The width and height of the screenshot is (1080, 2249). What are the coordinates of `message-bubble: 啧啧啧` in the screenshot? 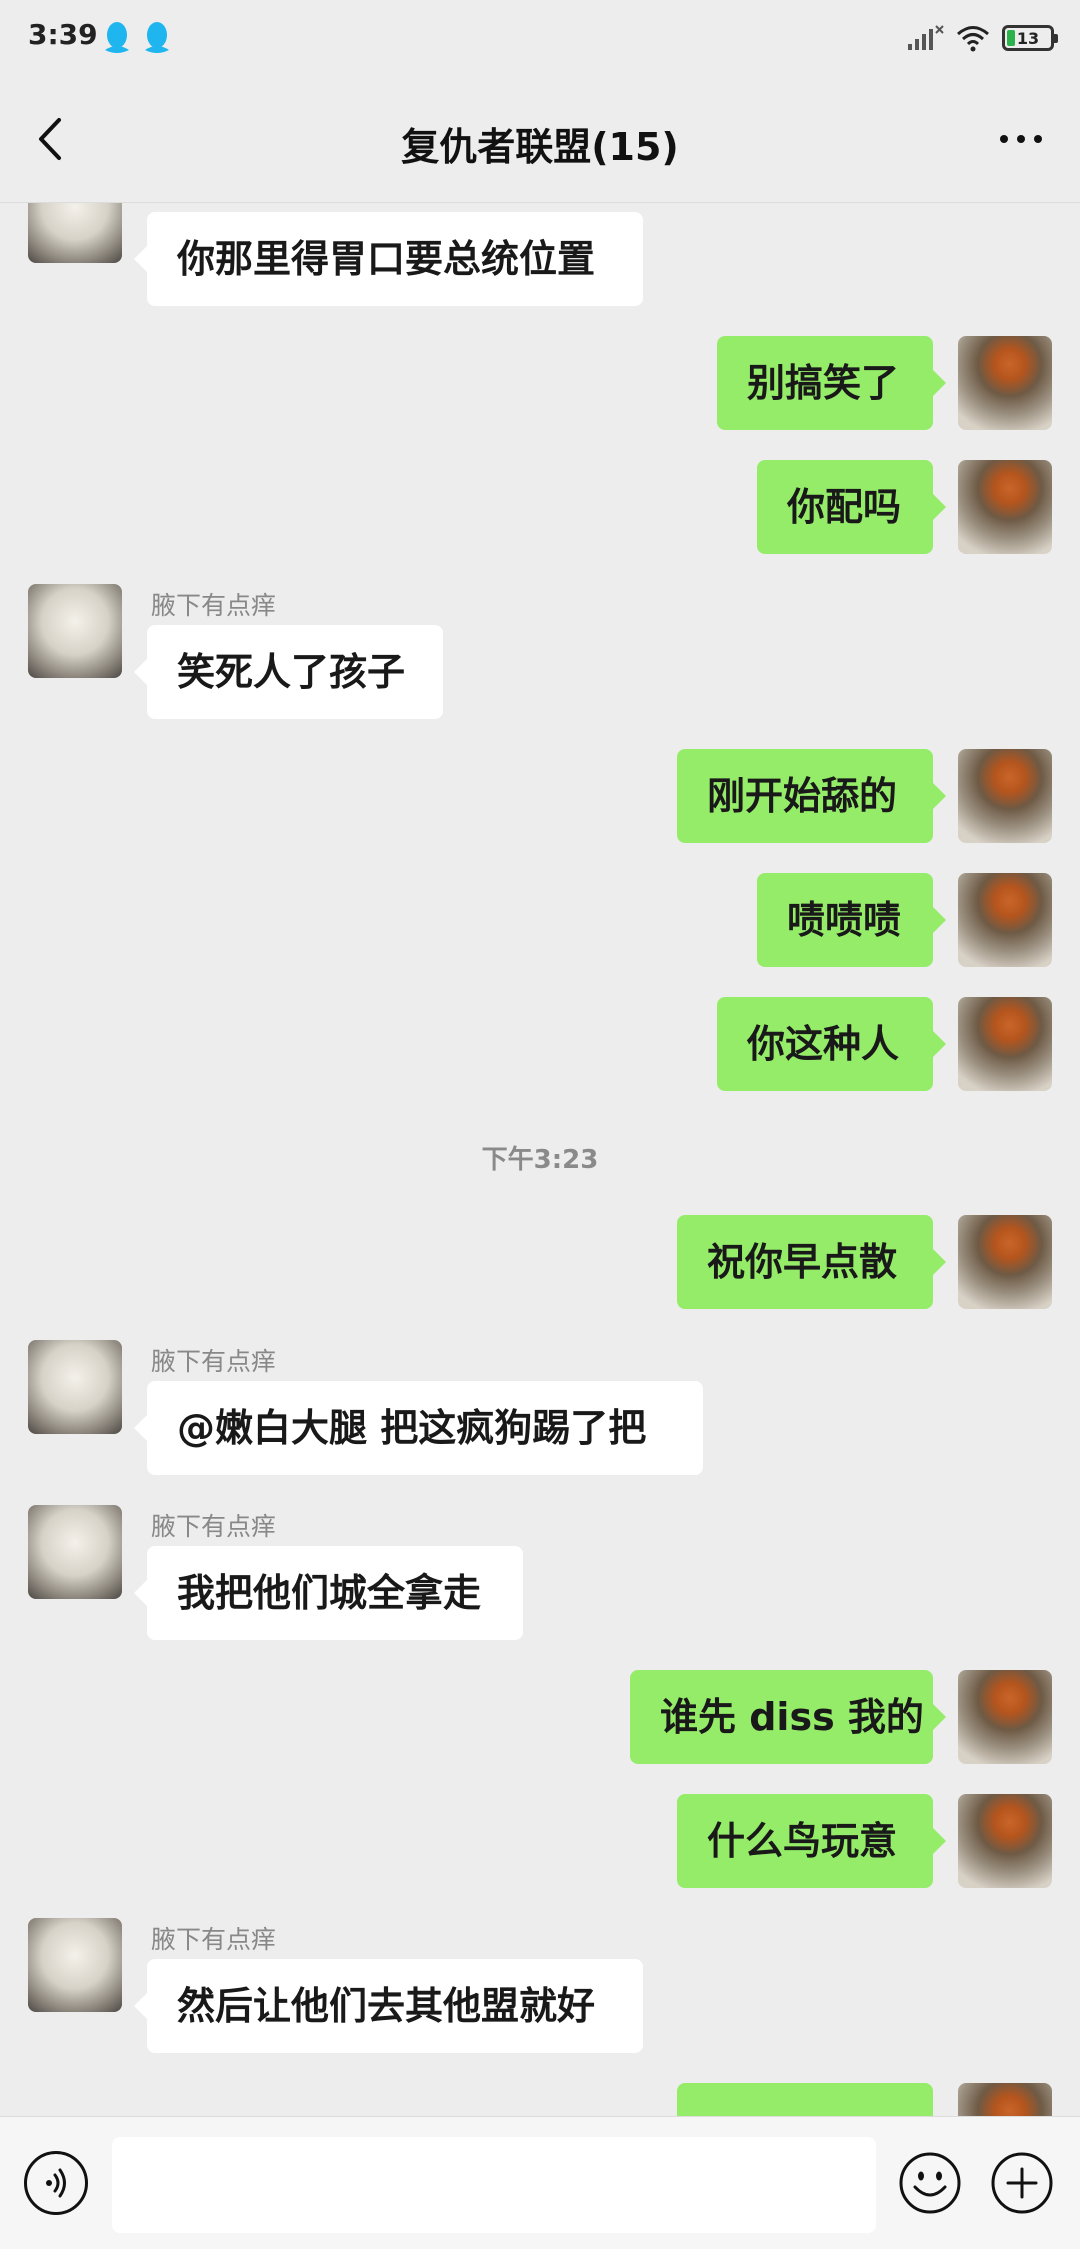 It's located at (851, 920).